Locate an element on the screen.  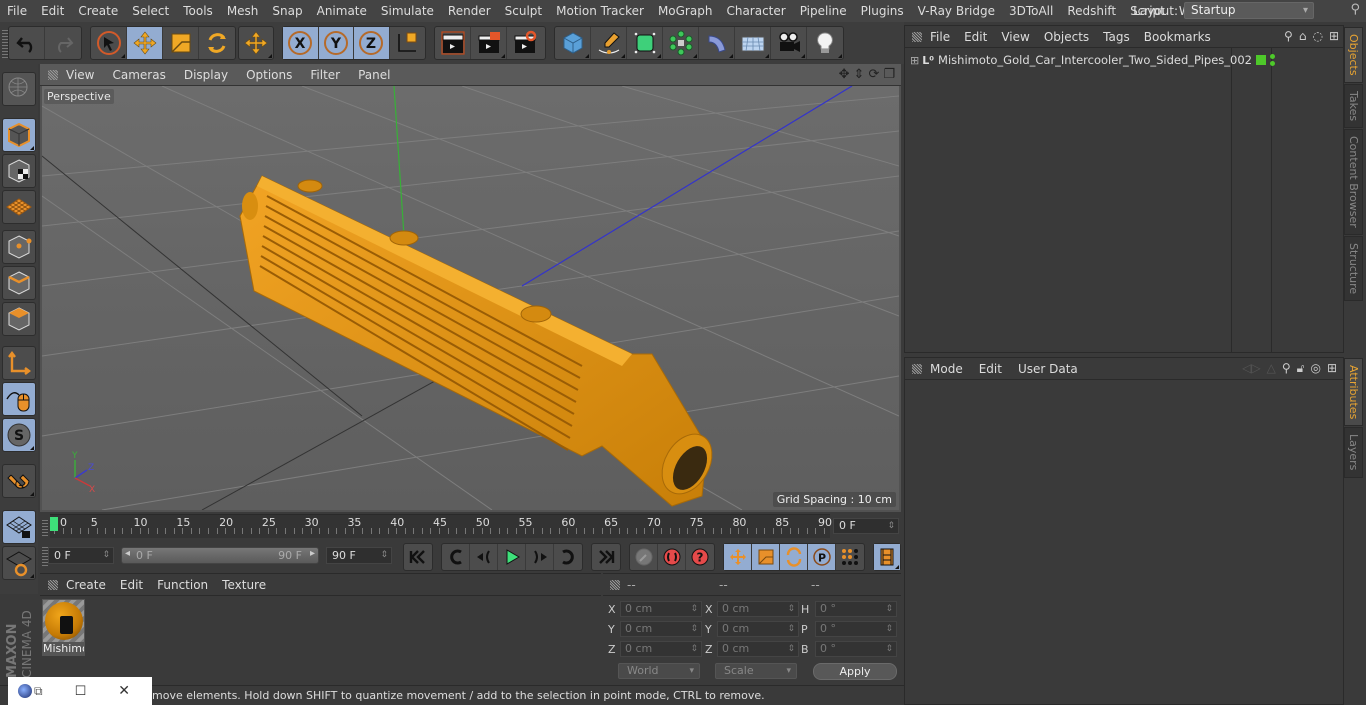
edges-mode-button is located at coordinates (19, 283).